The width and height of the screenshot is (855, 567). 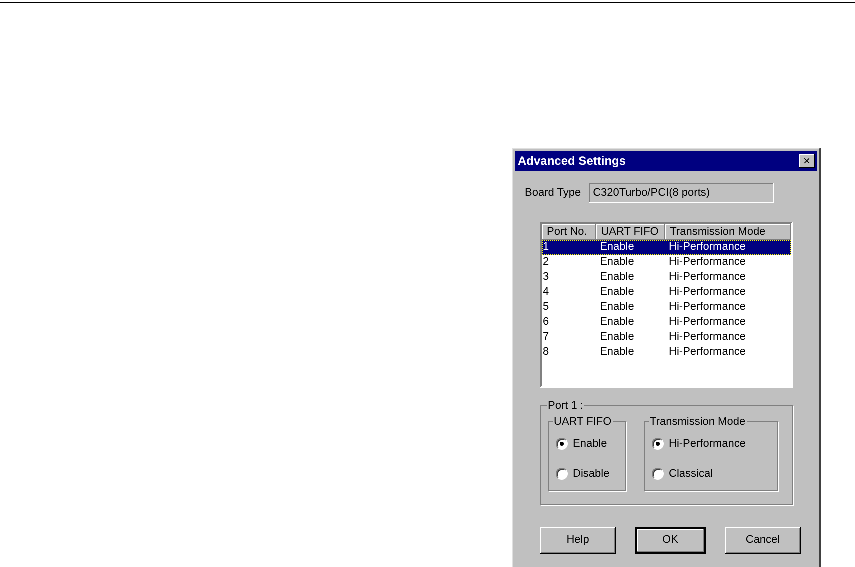 What do you see at coordinates (714, 444) in the screenshot?
I see `radio-option: Hi-Performance` at bounding box center [714, 444].